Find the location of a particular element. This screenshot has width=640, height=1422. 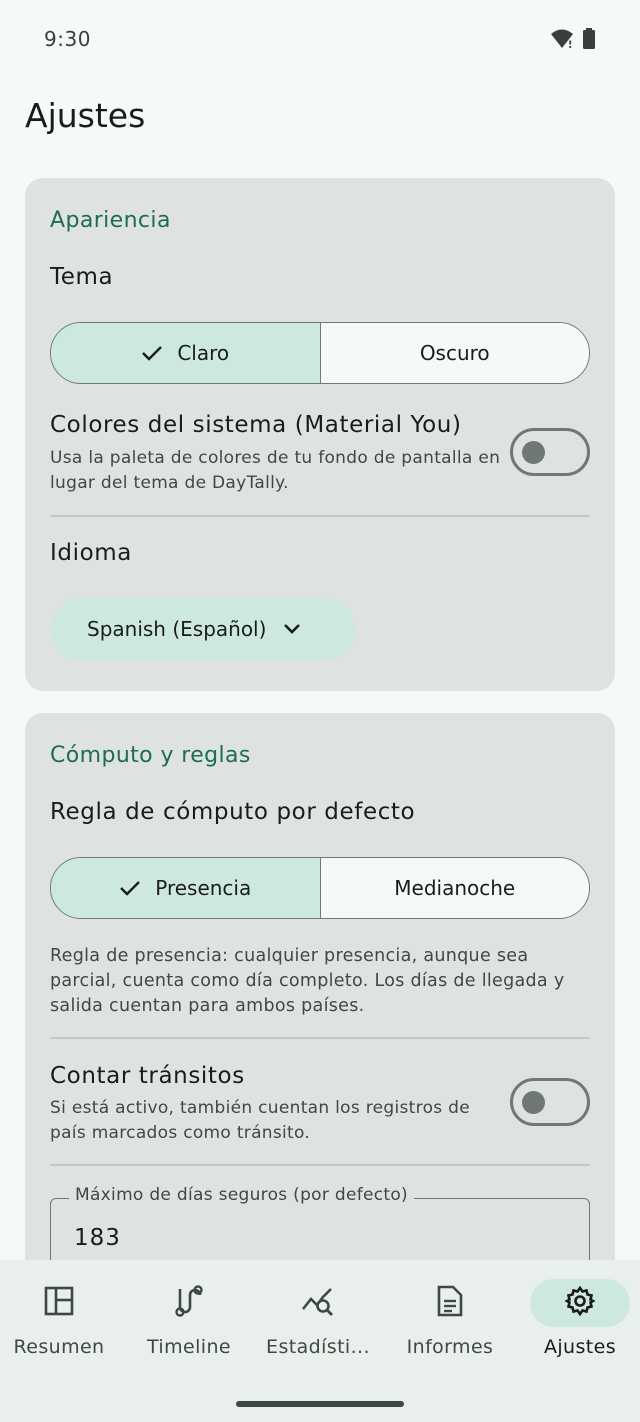

rule-option-presence: Presencia is located at coordinates (186, 888).